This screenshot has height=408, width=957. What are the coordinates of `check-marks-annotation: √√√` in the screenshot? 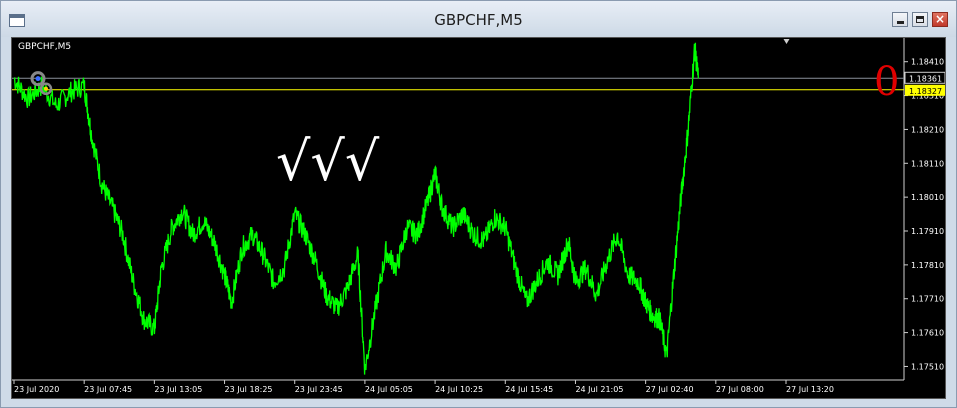 It's located at (328, 161).